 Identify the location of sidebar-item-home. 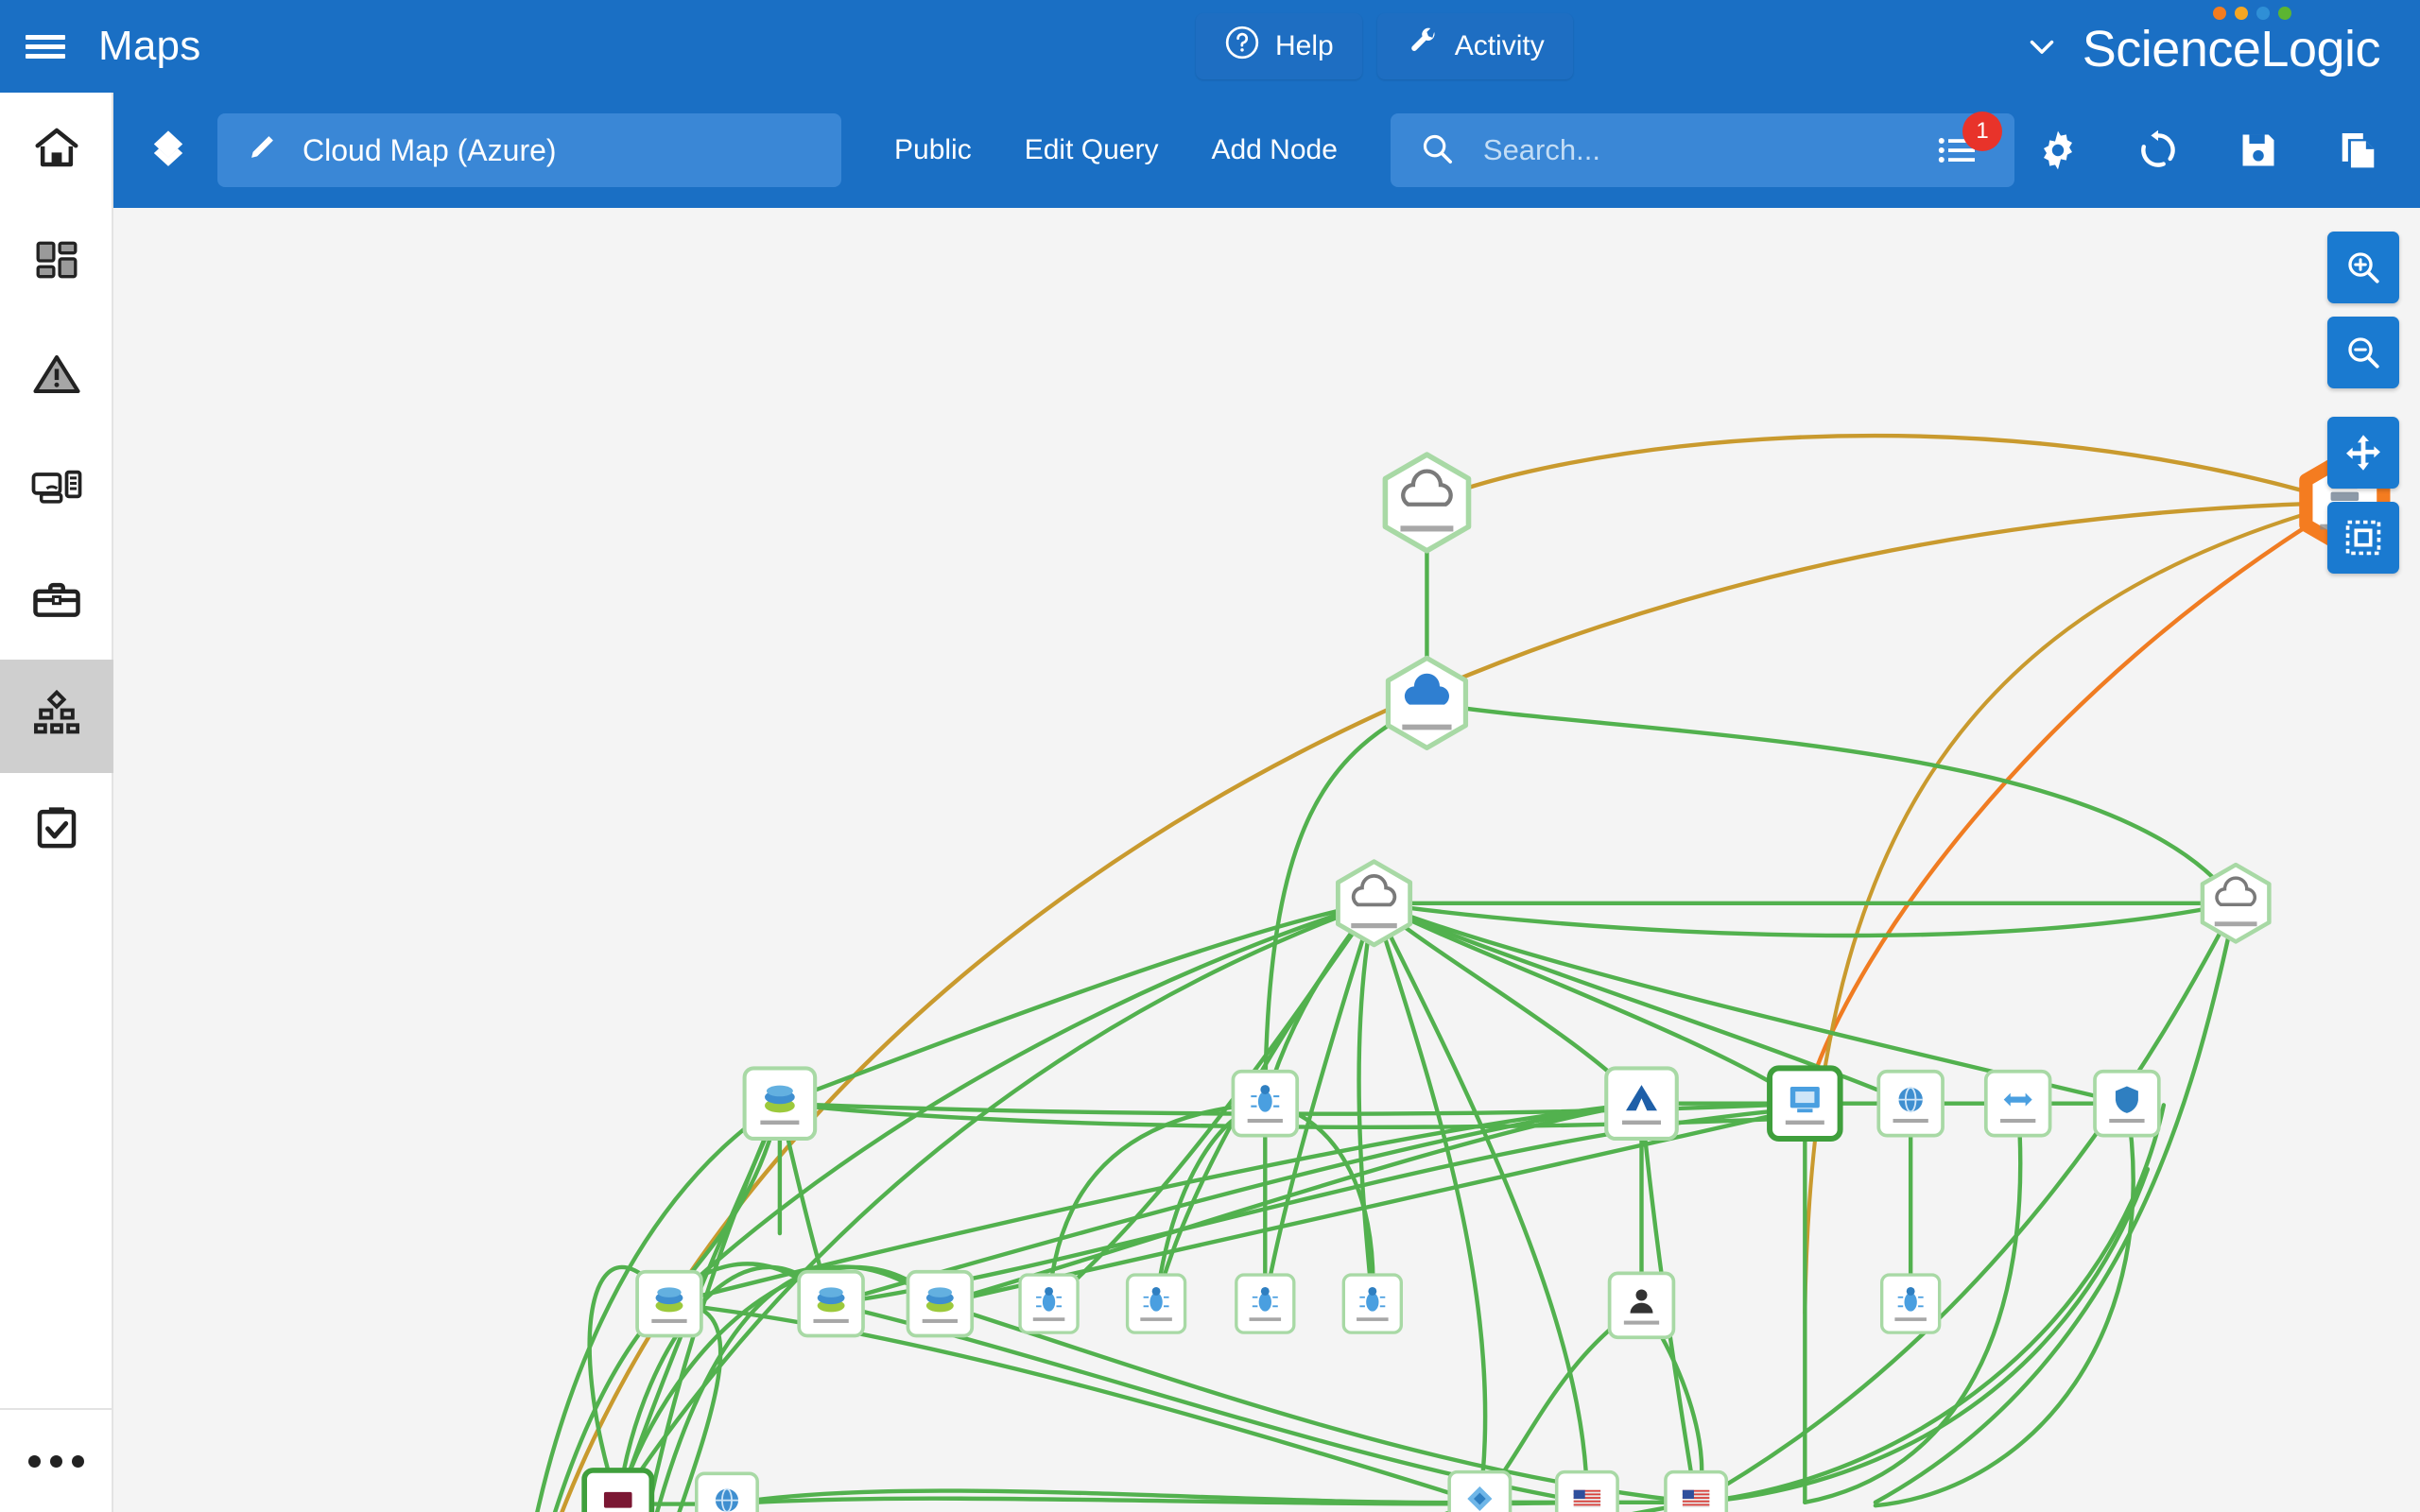
(56, 149).